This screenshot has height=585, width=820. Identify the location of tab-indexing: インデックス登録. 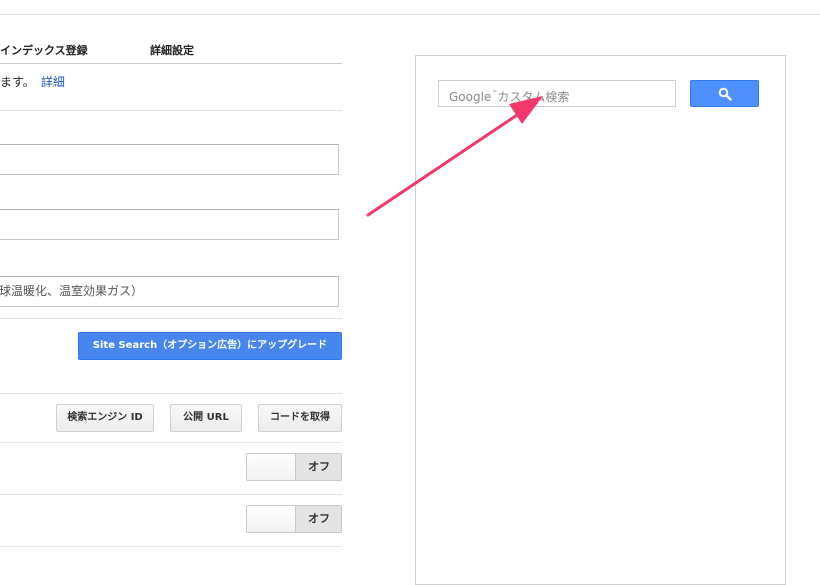
(44, 50).